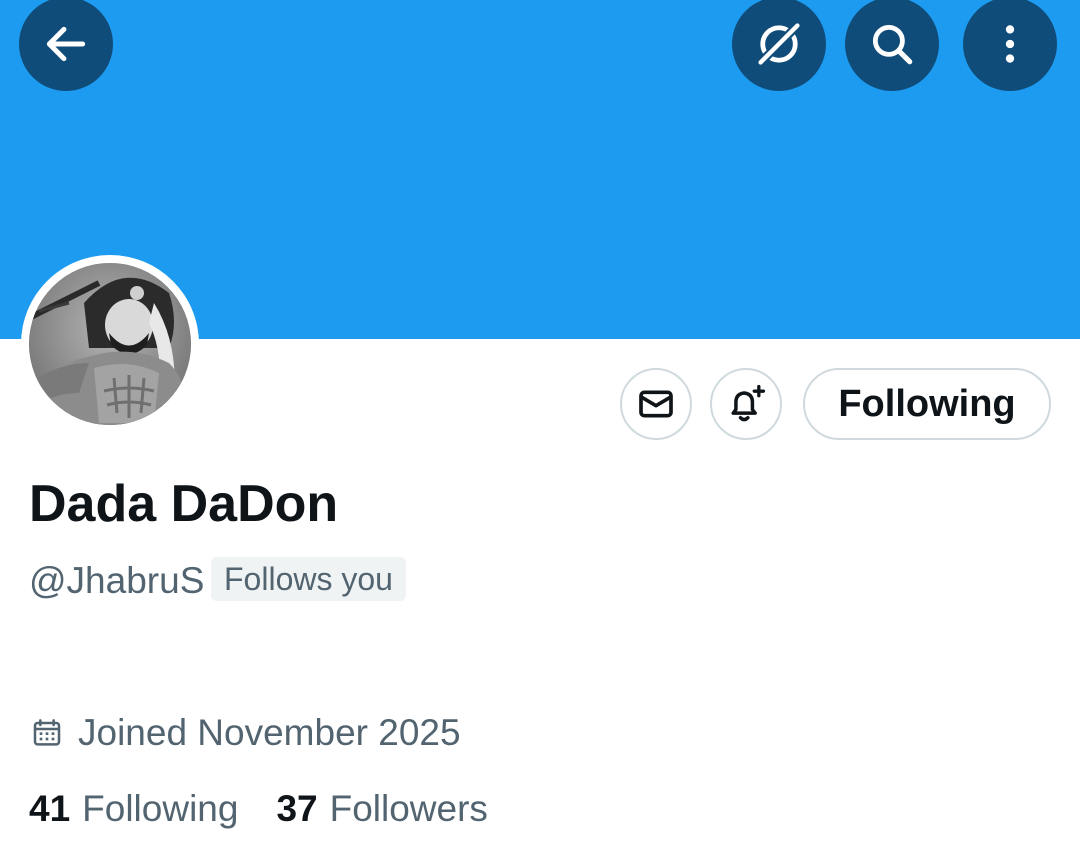 The image size is (1080, 857). I want to click on following-stat: 41 Following, so click(133, 809).